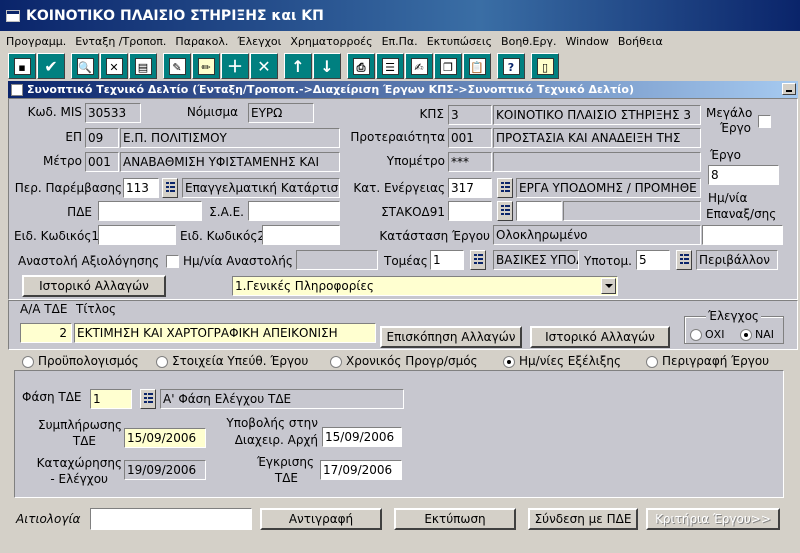 Image resolution: width=800 pixels, height=553 pixels. What do you see at coordinates (746, 335) in the screenshot?
I see `check-yes-radio` at bounding box center [746, 335].